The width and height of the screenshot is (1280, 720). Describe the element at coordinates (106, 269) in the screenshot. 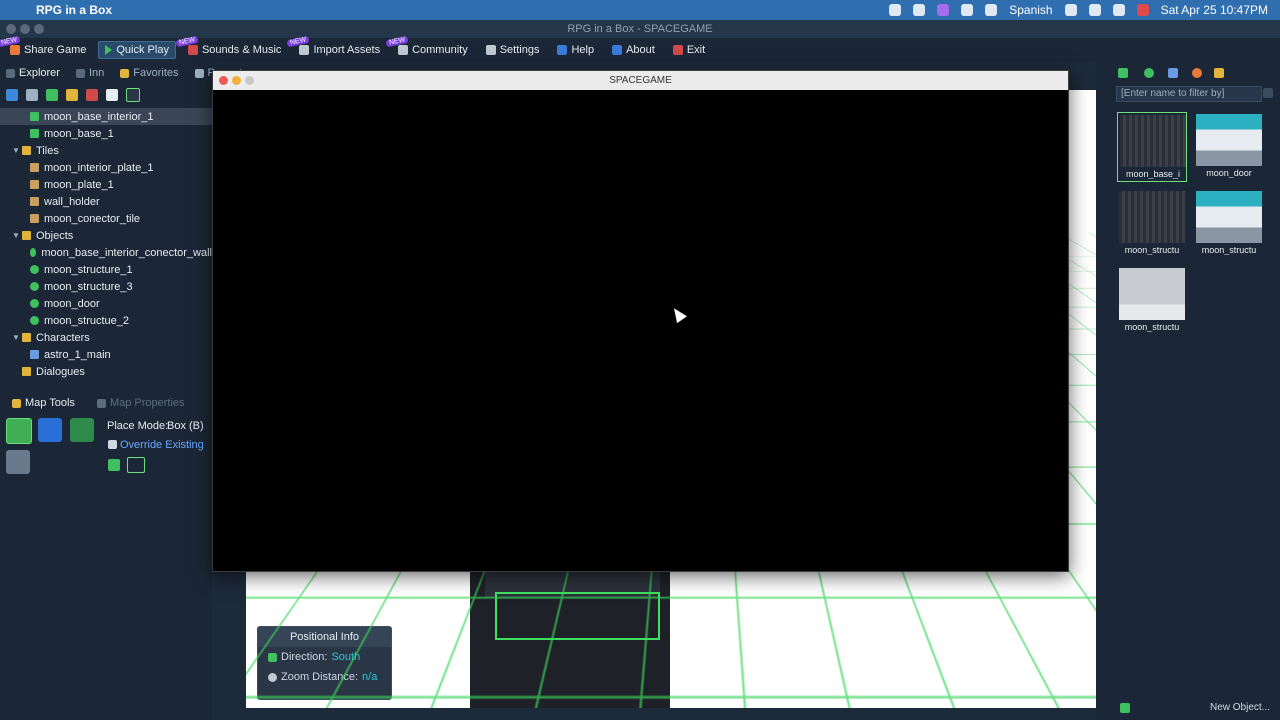

I see `tree-item-moon-structure-1: moon_structure_1` at that location.